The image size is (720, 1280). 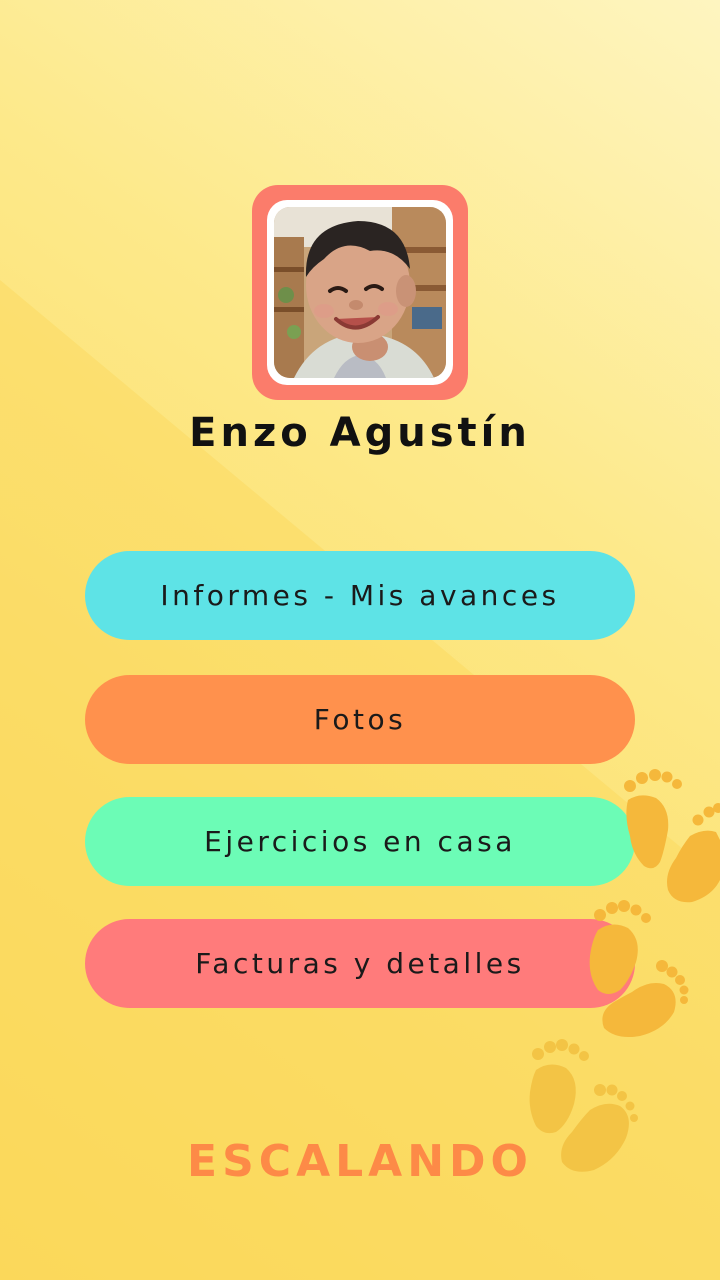 What do you see at coordinates (360, 433) in the screenshot?
I see `profile-name: Enzo Agustín` at bounding box center [360, 433].